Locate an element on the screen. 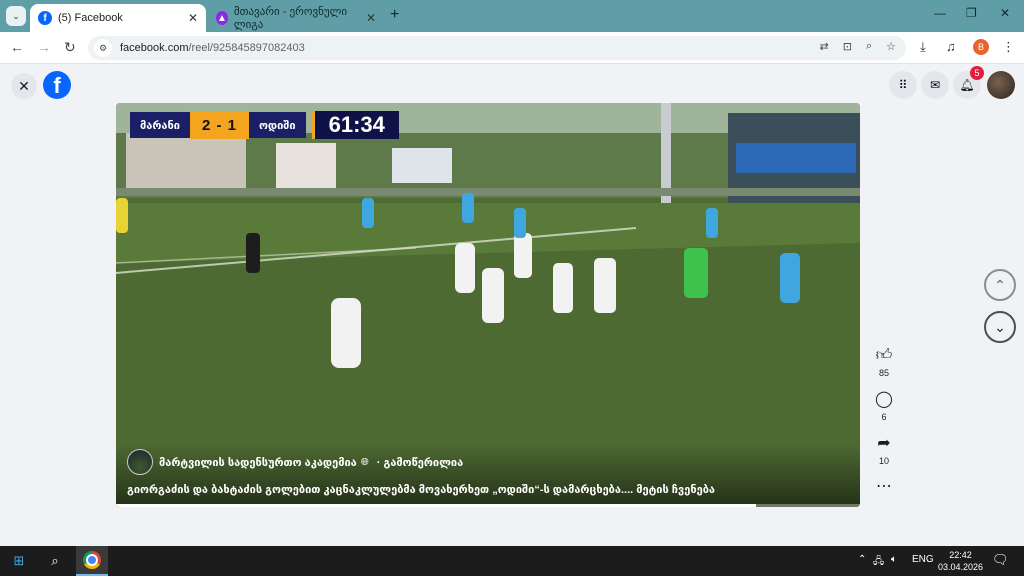 The width and height of the screenshot is (1024, 576). url-text: facebook.com/reel/925845897082403 is located at coordinates (212, 48).